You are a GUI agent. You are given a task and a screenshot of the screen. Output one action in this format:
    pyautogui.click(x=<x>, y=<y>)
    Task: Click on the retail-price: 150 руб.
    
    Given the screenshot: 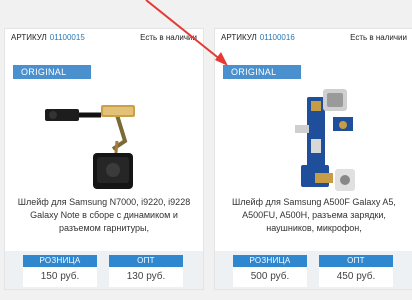 What is the action you would take?
    pyautogui.click(x=60, y=277)
    